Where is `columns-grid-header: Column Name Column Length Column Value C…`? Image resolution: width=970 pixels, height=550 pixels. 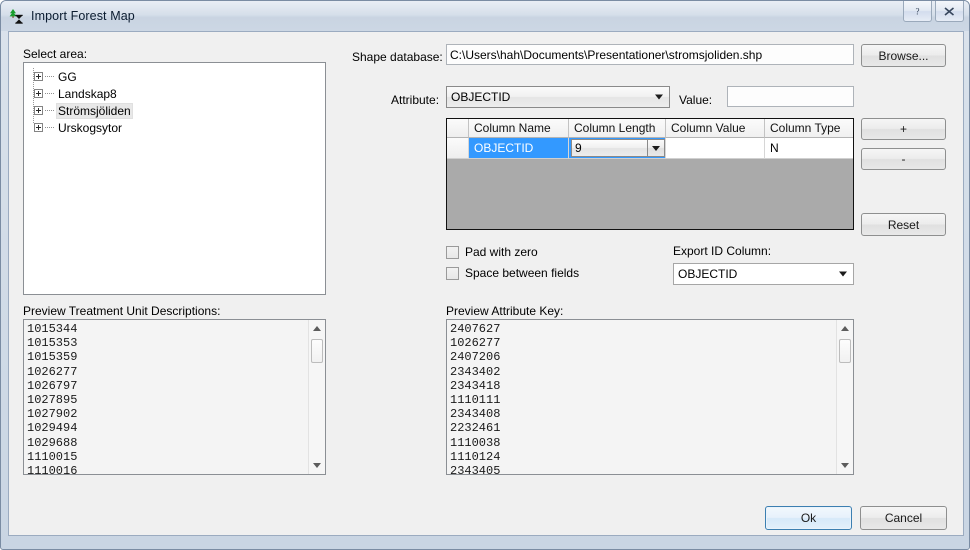
columns-grid-header: Column Name Column Length Column Value C… is located at coordinates (650, 128).